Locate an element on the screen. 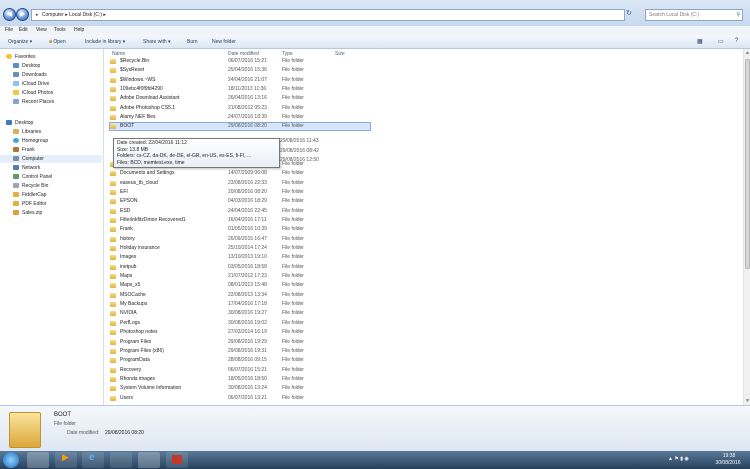 The height and width of the screenshot is (469, 750). tooltip-files: Files: BCD, memtest.exe, time is located at coordinates (151, 162).